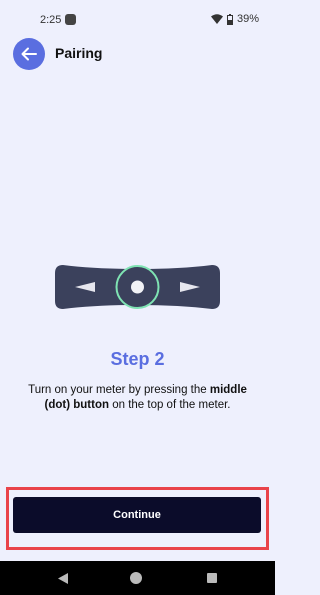 The width and height of the screenshot is (320, 595). I want to click on meter-illustration, so click(137, 287).